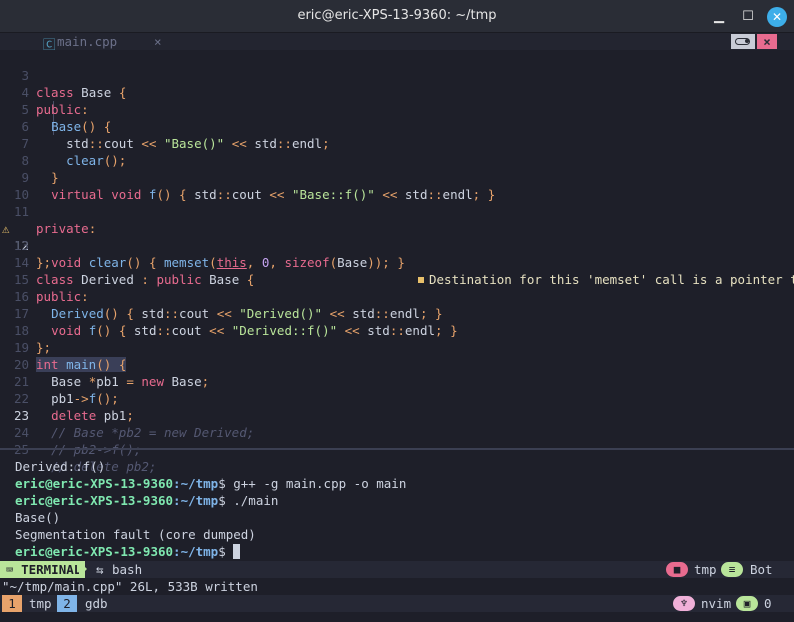 Image resolution: width=794 pixels, height=622 pixels. Describe the element at coordinates (127, 569) in the screenshot. I see `shell-name: bash` at that location.